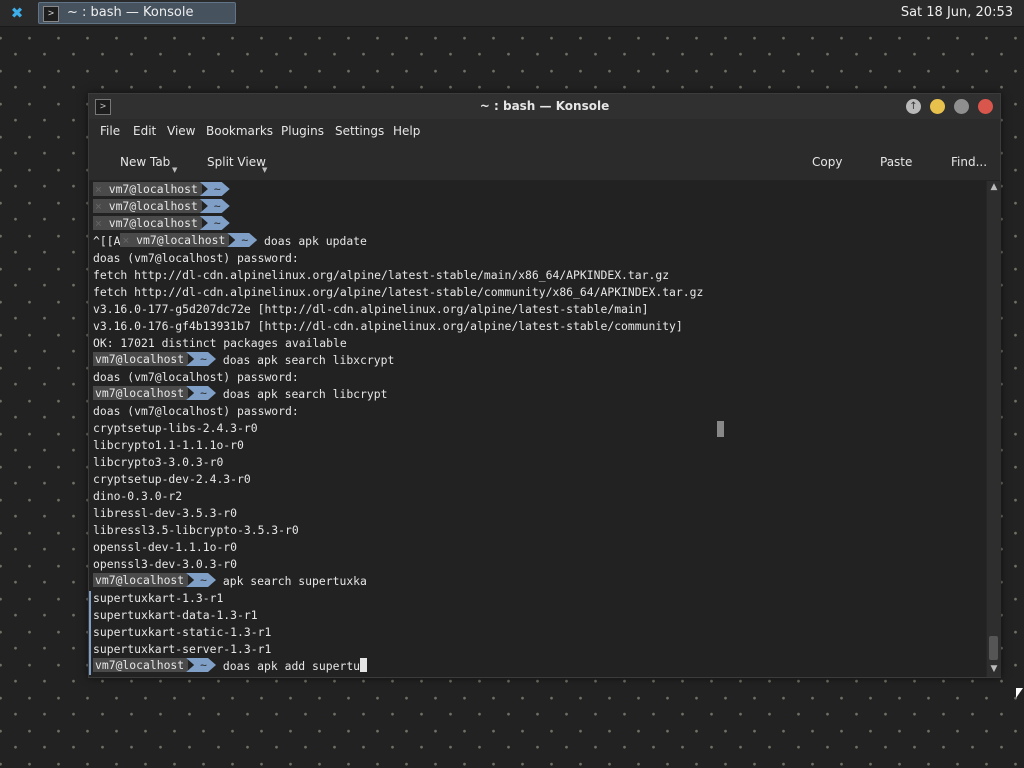 The height and width of the screenshot is (768, 1024). I want to click on menu-plugins: Plugins, so click(302, 131).